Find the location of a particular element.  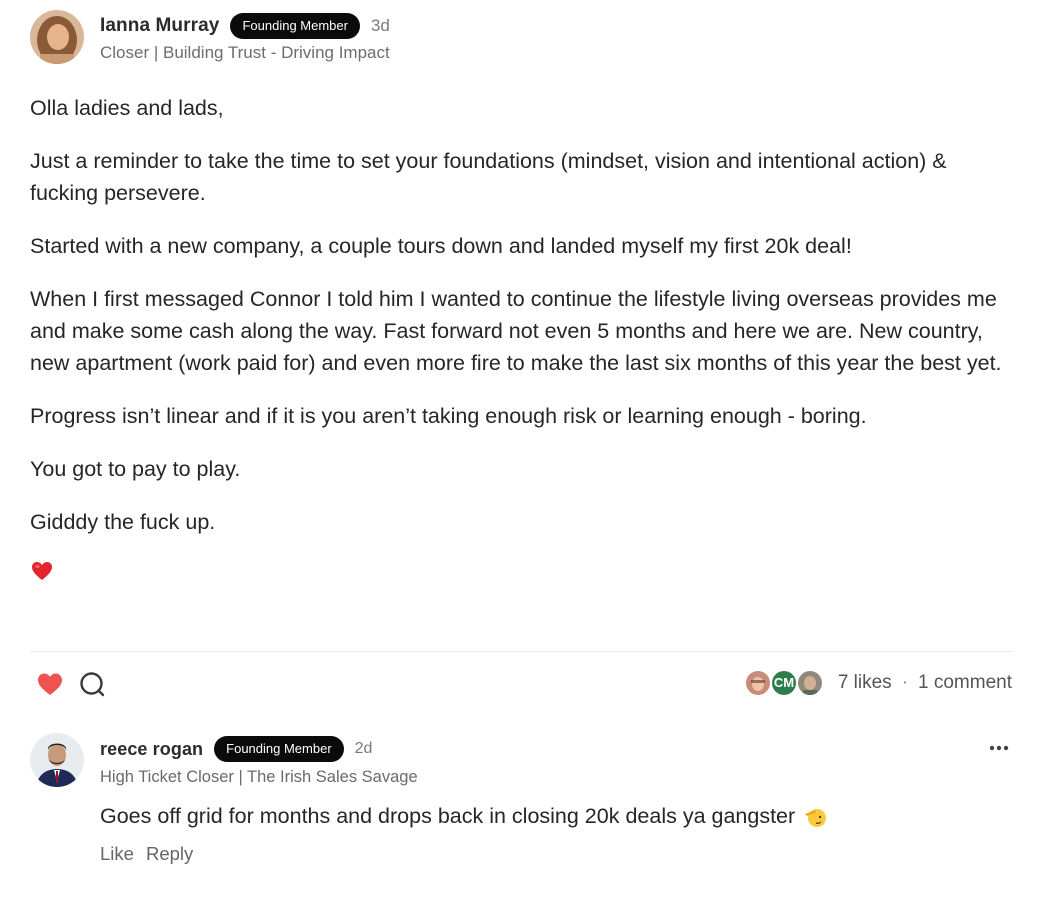

comment-actions: Like Reply is located at coordinates (146, 854).